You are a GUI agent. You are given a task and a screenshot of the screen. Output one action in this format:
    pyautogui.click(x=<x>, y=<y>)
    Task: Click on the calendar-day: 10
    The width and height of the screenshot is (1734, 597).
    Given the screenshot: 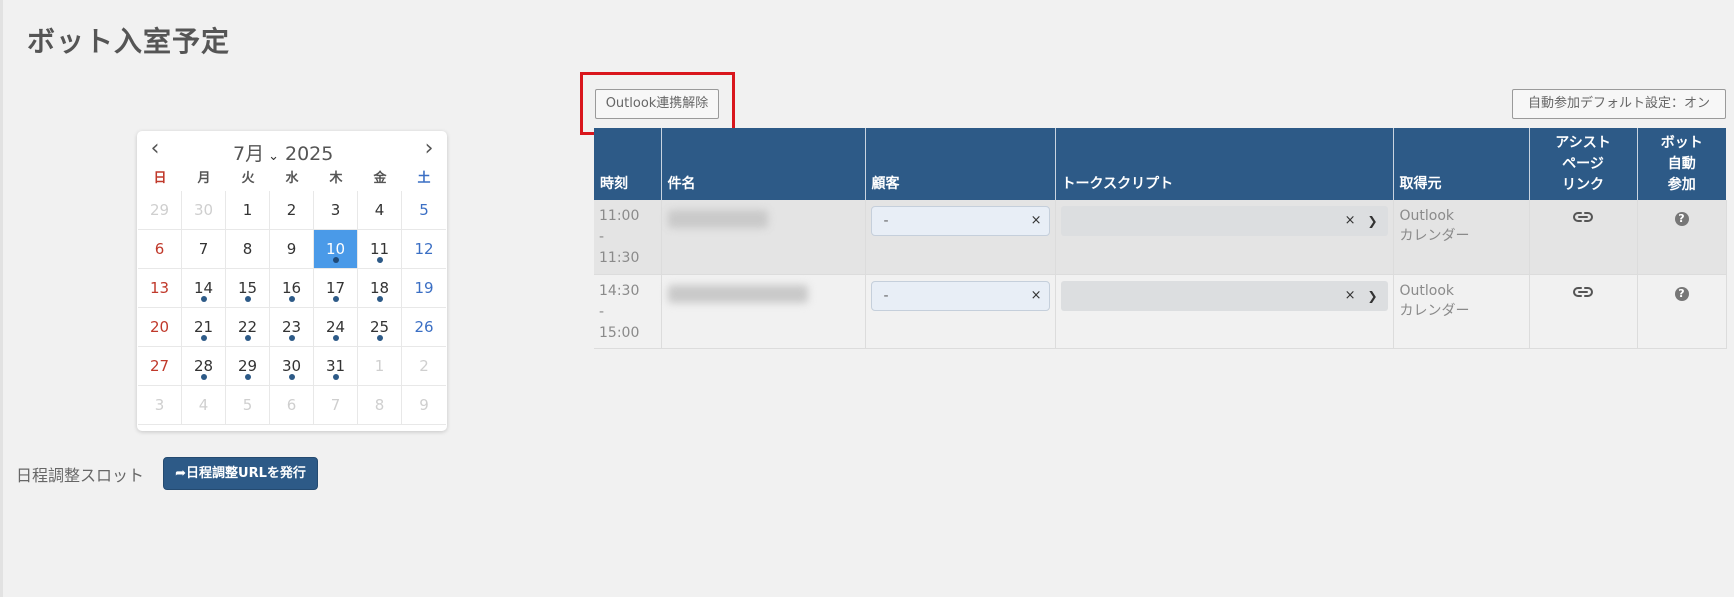 What is the action you would take?
    pyautogui.click(x=336, y=249)
    